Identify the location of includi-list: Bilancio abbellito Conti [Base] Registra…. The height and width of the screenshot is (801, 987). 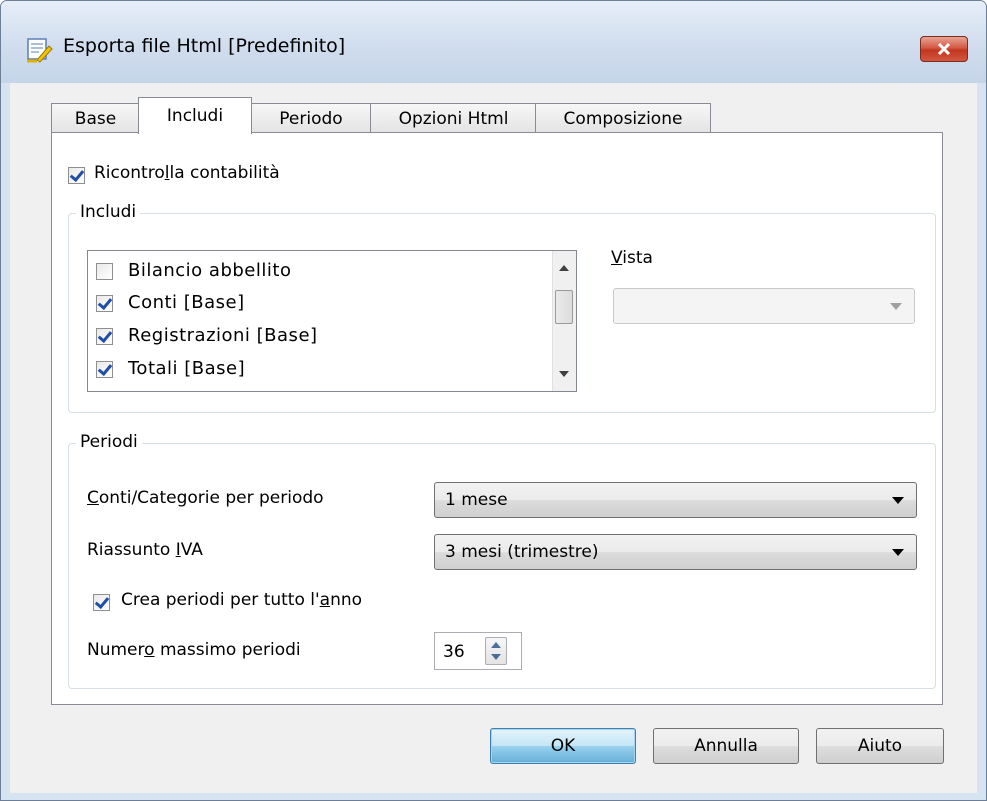
(332, 321).